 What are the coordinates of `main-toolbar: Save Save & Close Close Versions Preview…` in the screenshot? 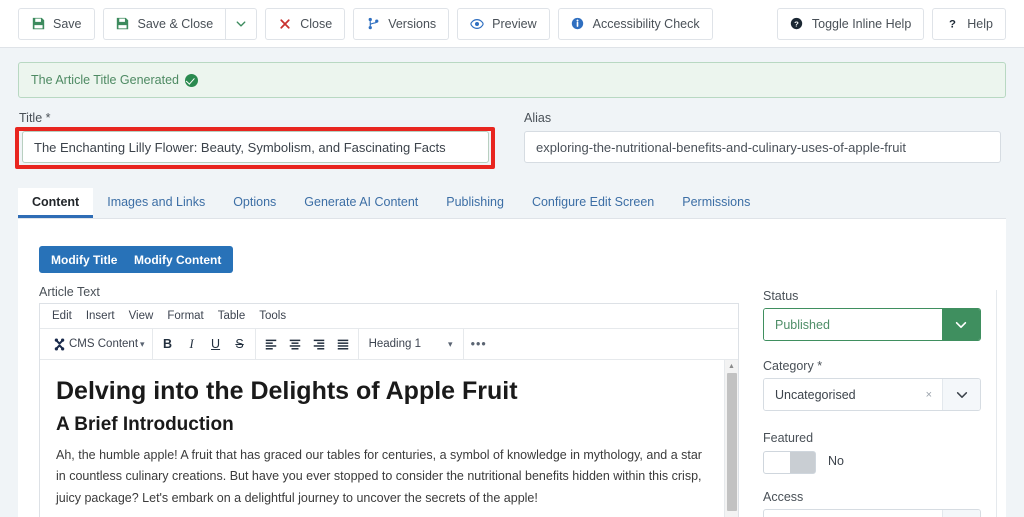 It's located at (512, 24).